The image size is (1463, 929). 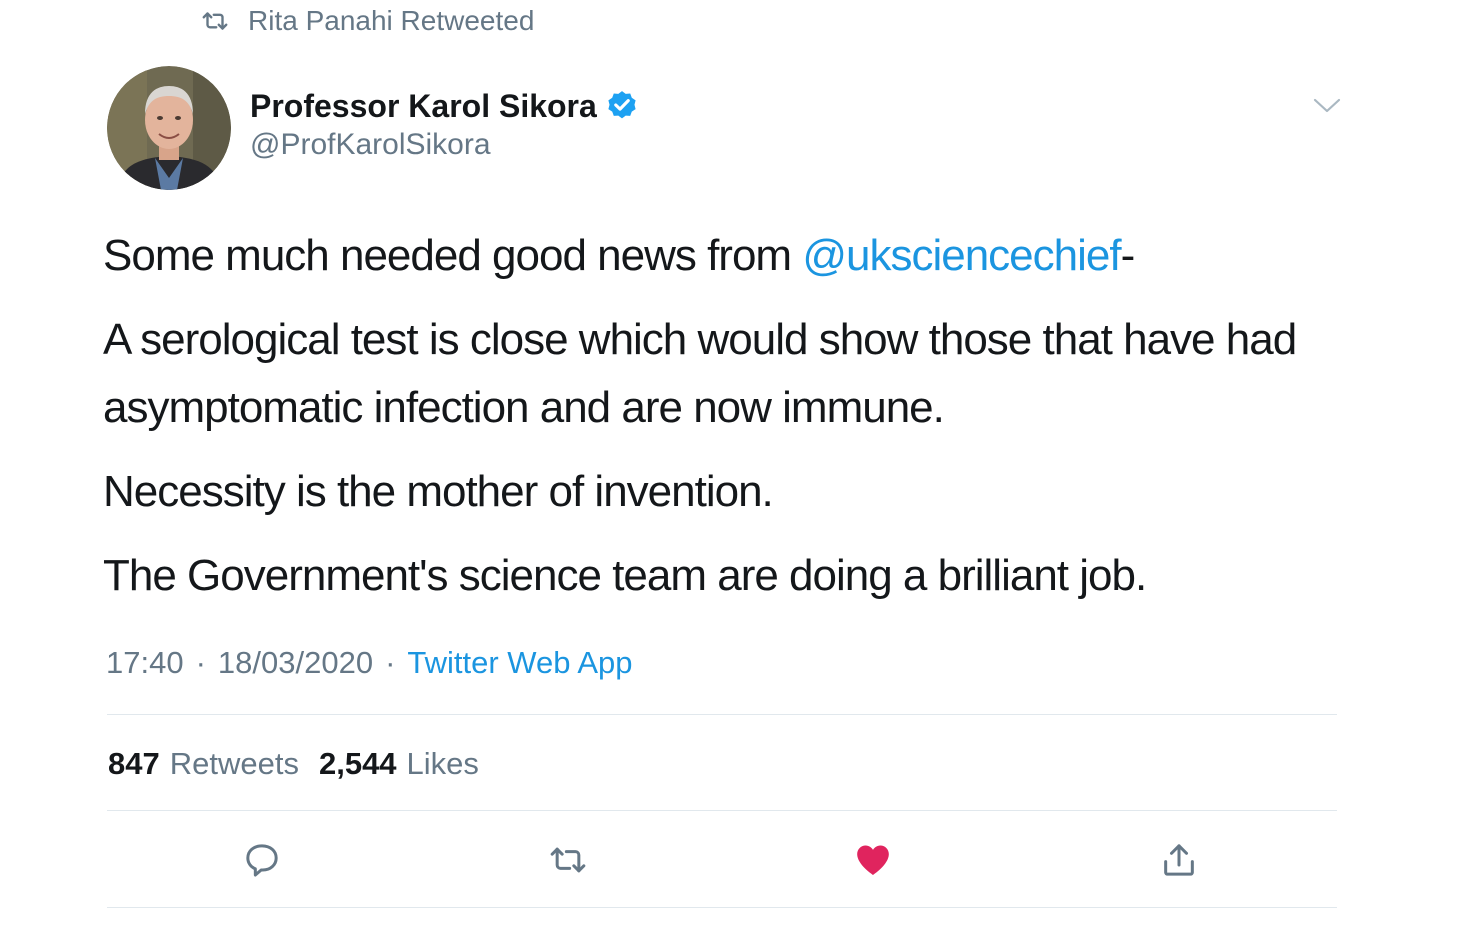 What do you see at coordinates (442, 763) in the screenshot?
I see `likes-label: Likes` at bounding box center [442, 763].